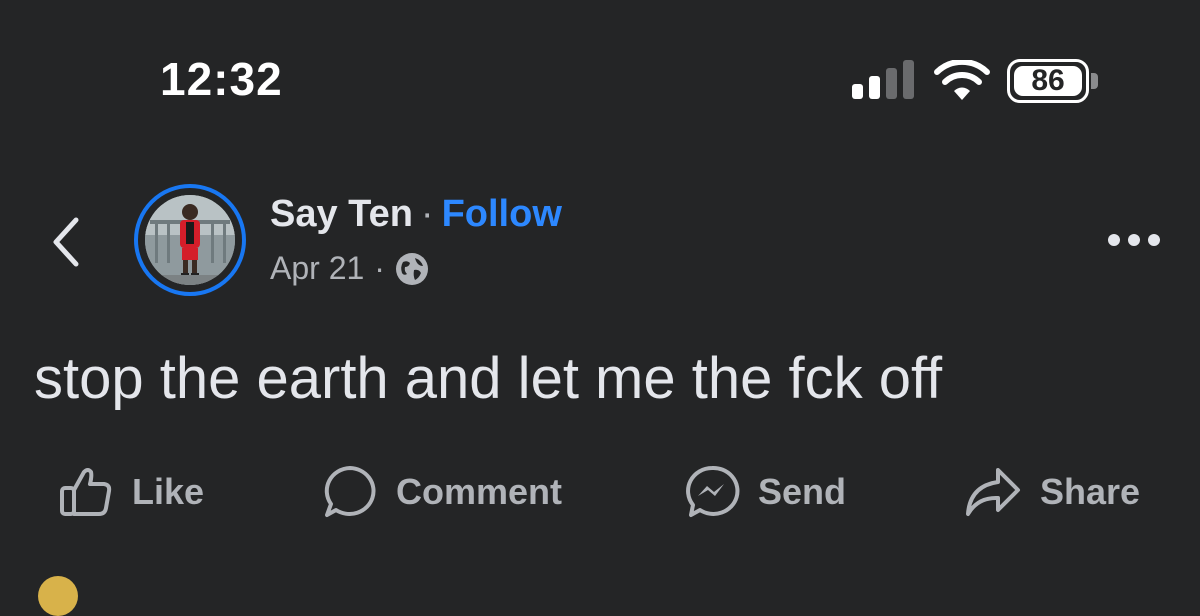  What do you see at coordinates (502, 214) in the screenshot?
I see `follow-button: Follow` at bounding box center [502, 214].